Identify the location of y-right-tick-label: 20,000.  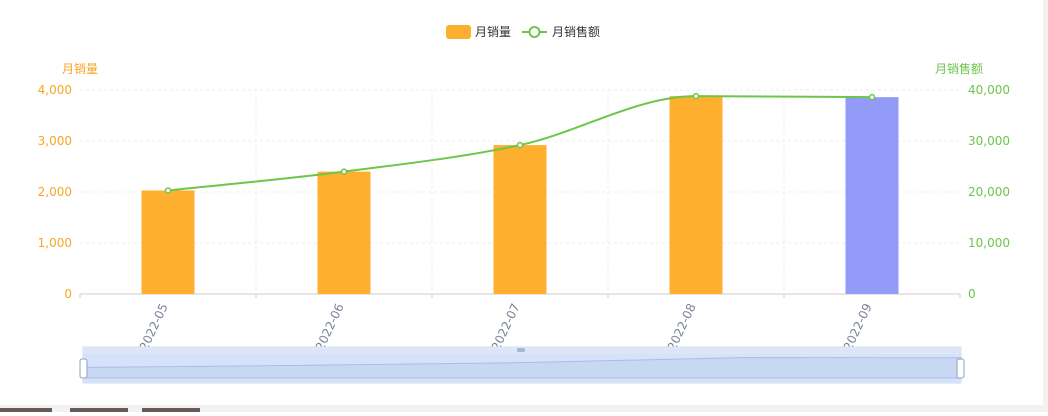
(989, 192).